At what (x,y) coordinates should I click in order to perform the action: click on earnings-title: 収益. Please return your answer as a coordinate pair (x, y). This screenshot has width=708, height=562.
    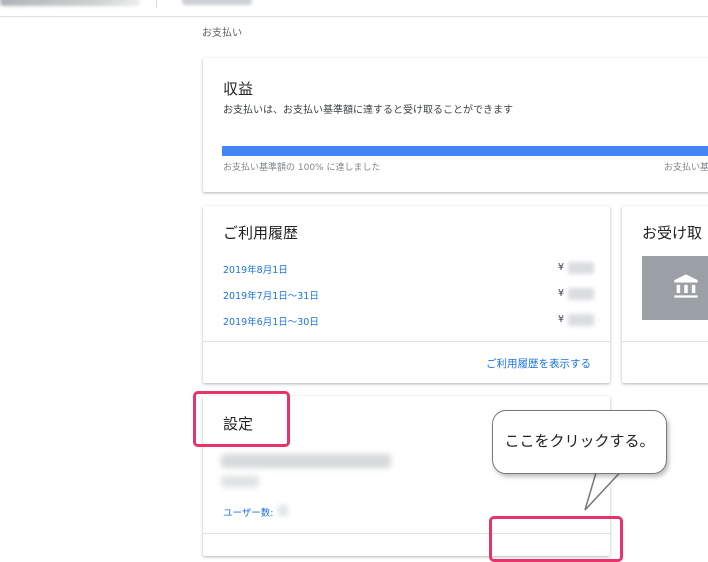
    Looking at the image, I should click on (238, 89).